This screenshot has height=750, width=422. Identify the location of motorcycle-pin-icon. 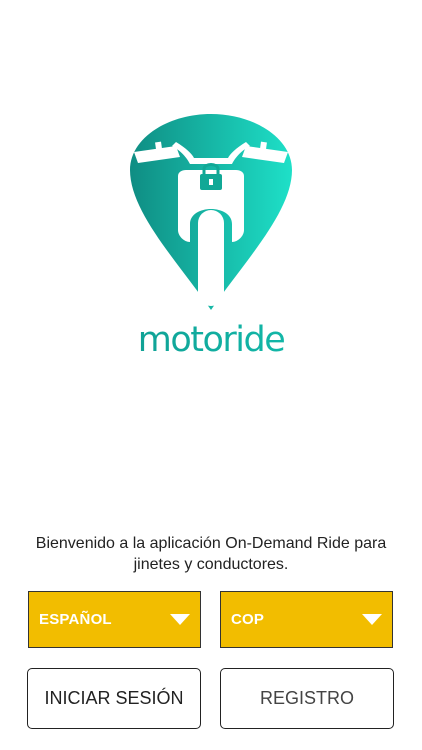
(211, 212).